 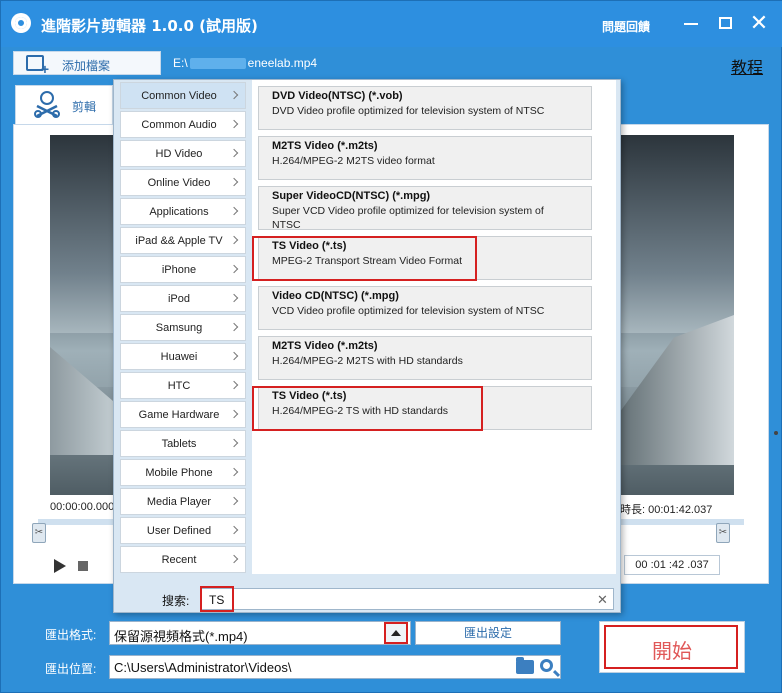 What do you see at coordinates (179, 415) in the screenshot?
I see `category-label: Game Hardware` at bounding box center [179, 415].